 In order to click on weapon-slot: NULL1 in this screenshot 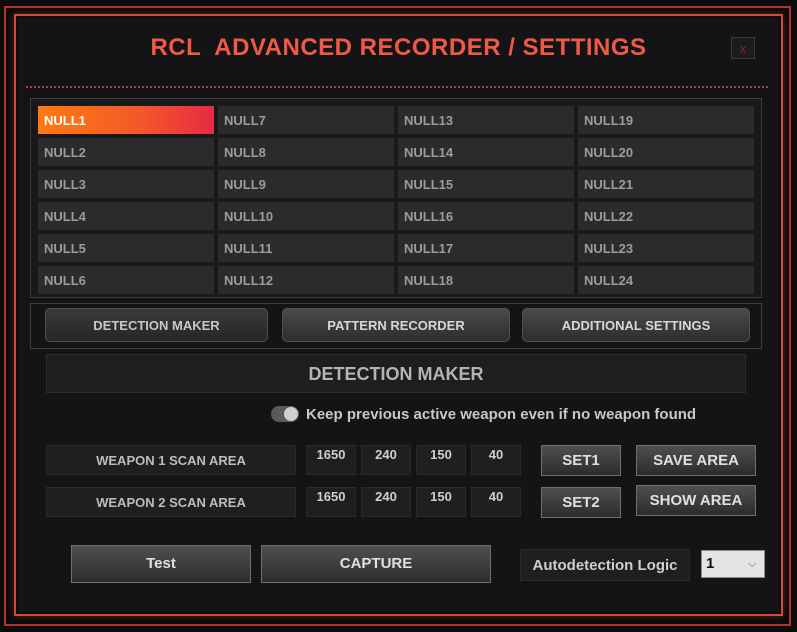, I will do `click(126, 120)`.